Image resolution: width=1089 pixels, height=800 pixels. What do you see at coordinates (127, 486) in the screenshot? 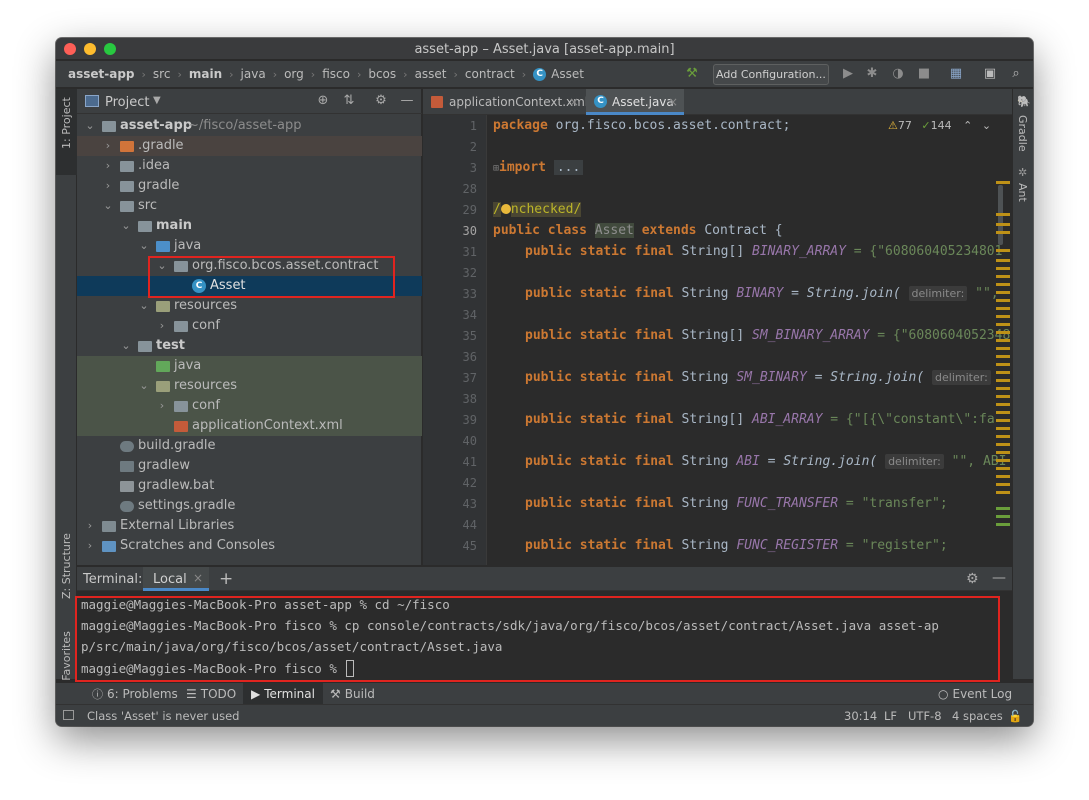
I see `text-file-icon` at bounding box center [127, 486].